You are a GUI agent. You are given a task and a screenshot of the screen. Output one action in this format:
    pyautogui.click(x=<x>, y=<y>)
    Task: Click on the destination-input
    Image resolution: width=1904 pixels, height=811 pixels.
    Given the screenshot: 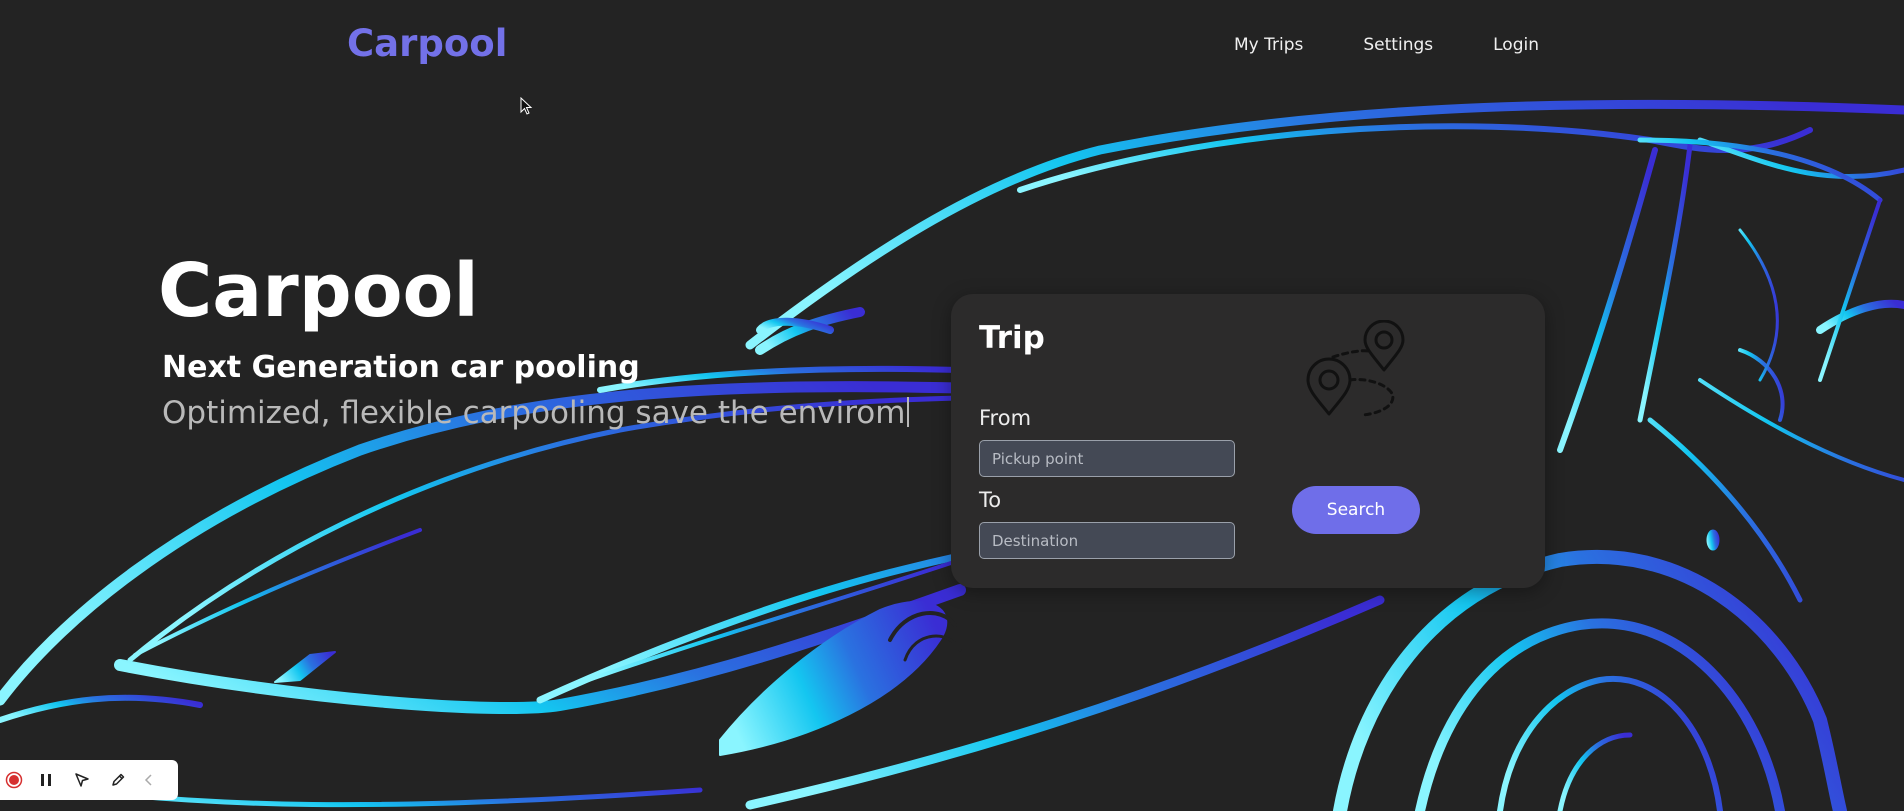 What is the action you would take?
    pyautogui.click(x=1107, y=540)
    